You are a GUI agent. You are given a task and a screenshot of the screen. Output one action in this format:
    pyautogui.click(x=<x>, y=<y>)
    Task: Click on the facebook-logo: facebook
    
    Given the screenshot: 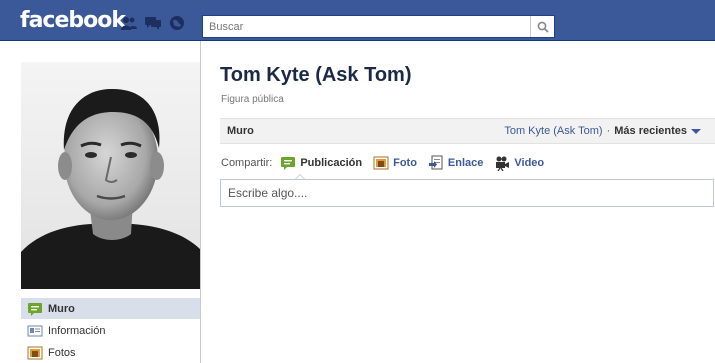 What is the action you would take?
    pyautogui.click(x=73, y=20)
    